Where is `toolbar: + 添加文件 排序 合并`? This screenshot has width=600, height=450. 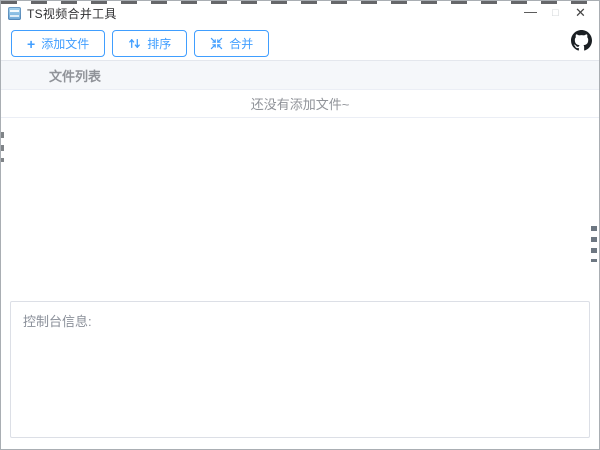
toolbar: + 添加文件 排序 合并 is located at coordinates (300, 42).